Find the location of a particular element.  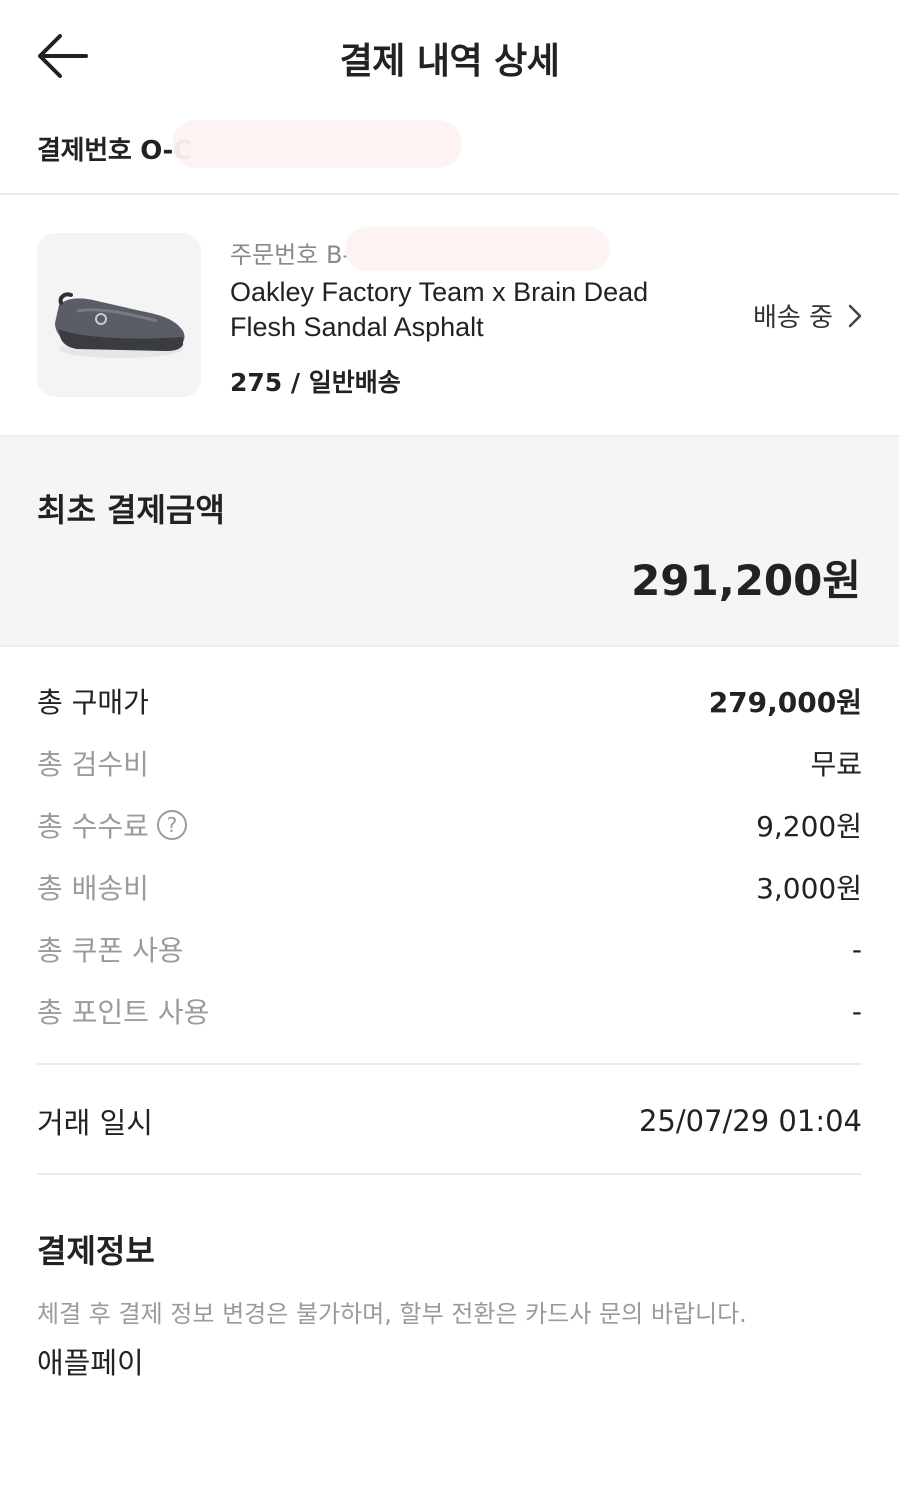

breakdown-row-shipping: 총 배송비 3,000원 is located at coordinates (449, 887).